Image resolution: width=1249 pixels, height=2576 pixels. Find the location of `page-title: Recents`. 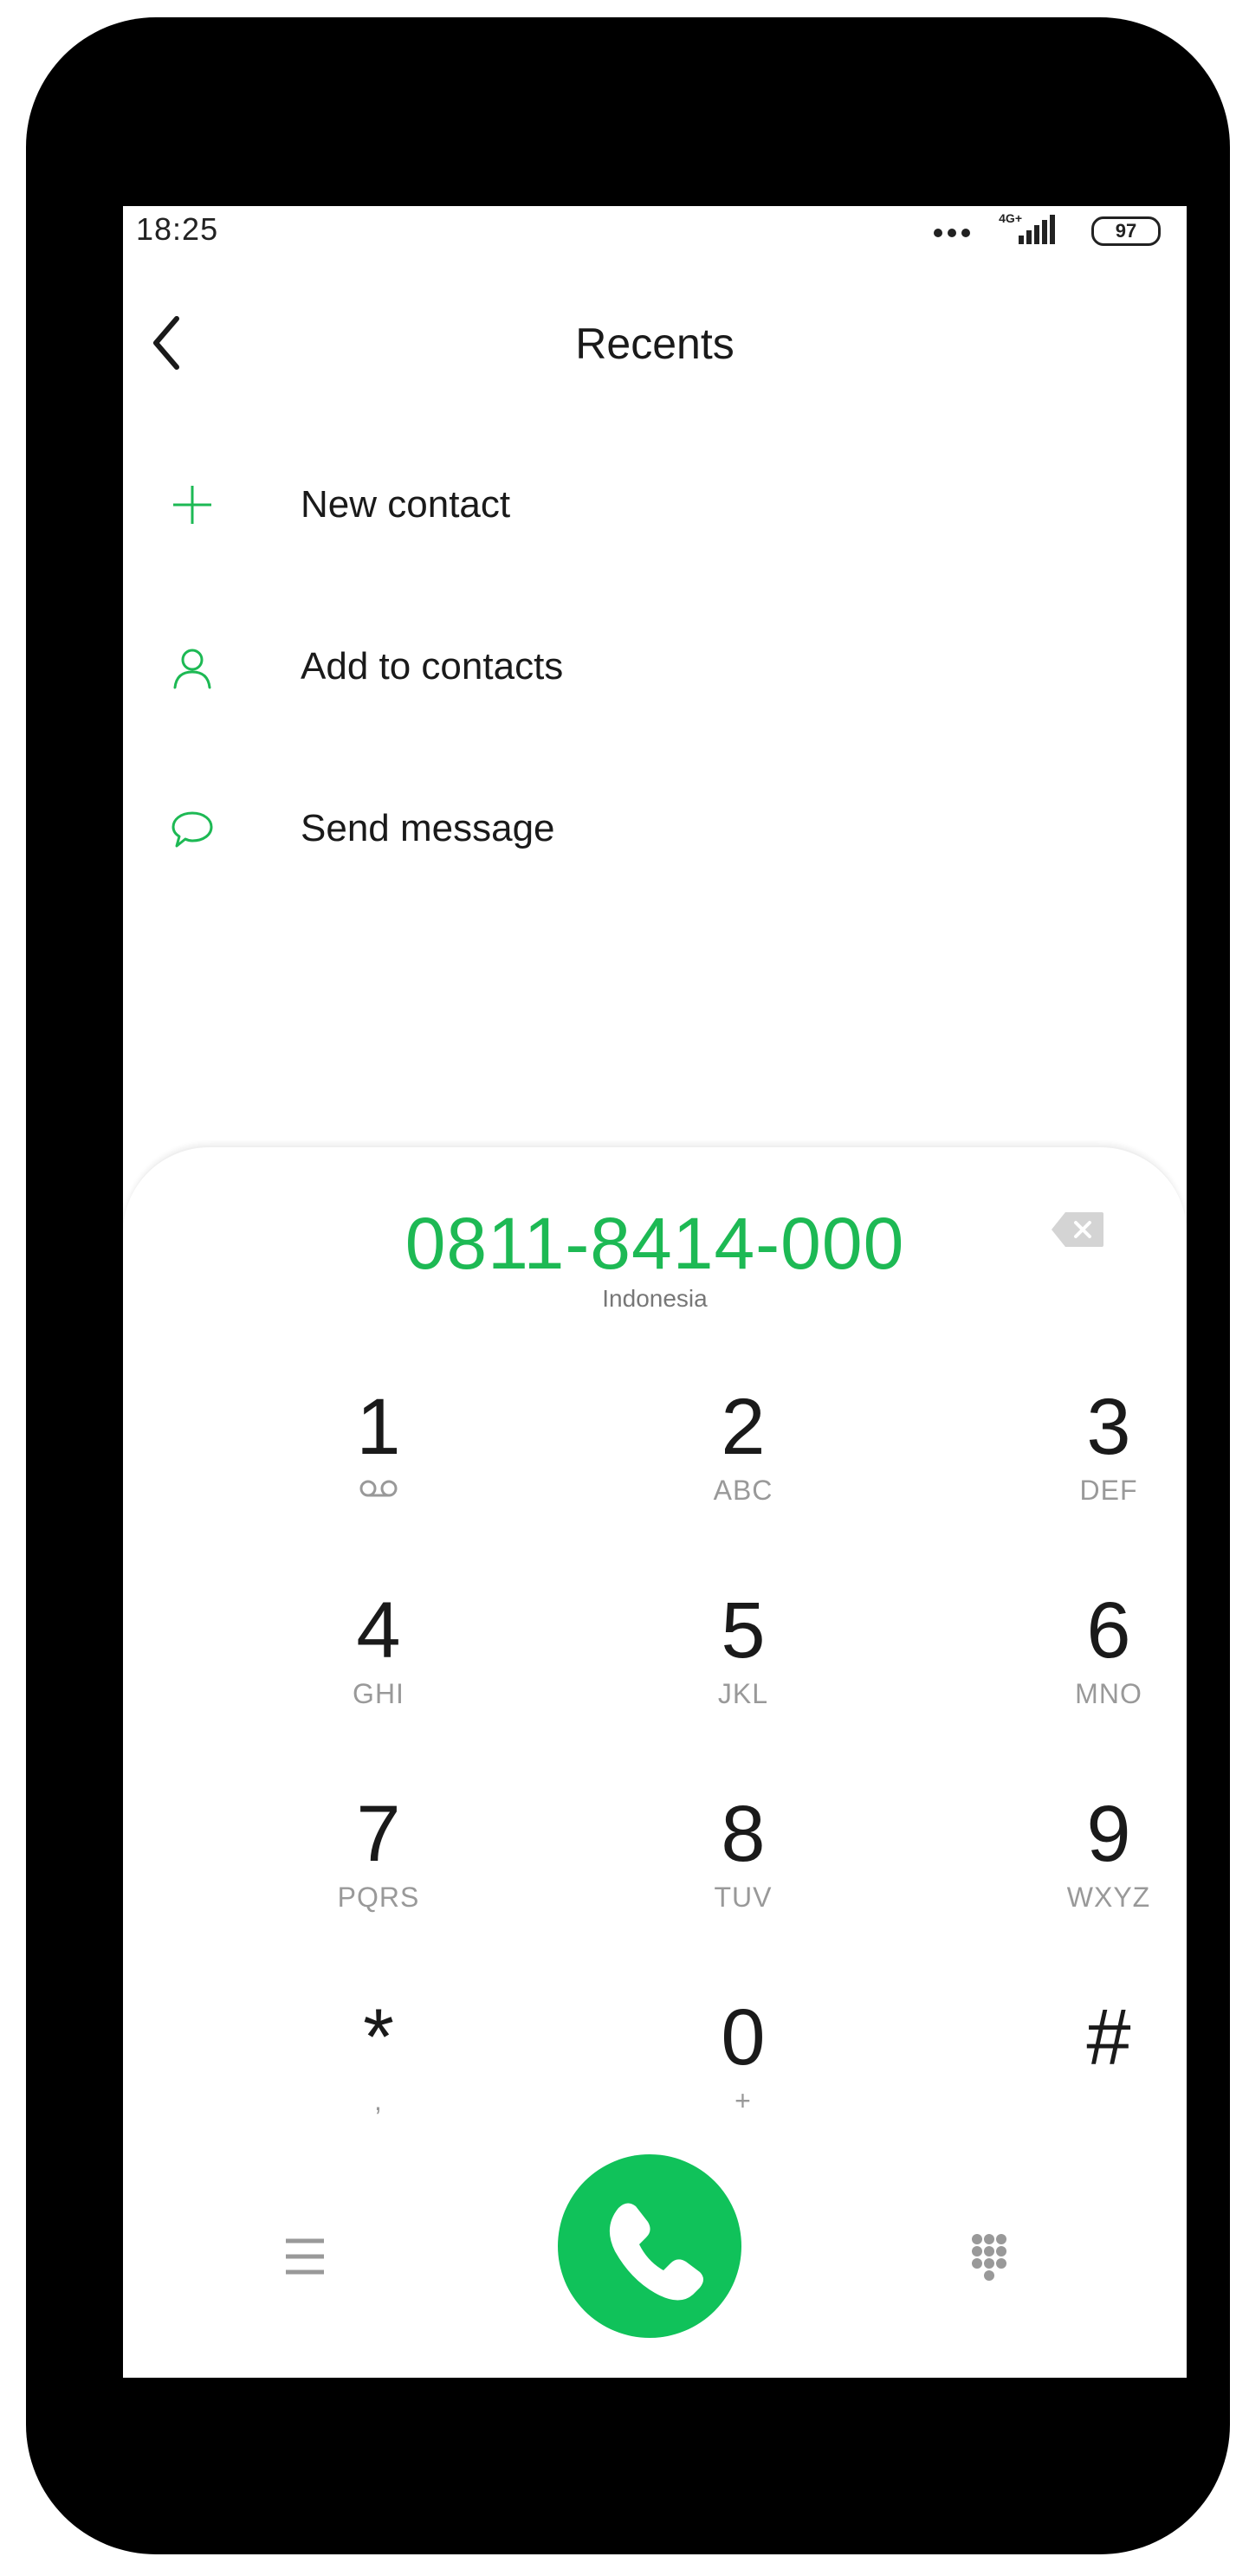

page-title: Recents is located at coordinates (655, 344).